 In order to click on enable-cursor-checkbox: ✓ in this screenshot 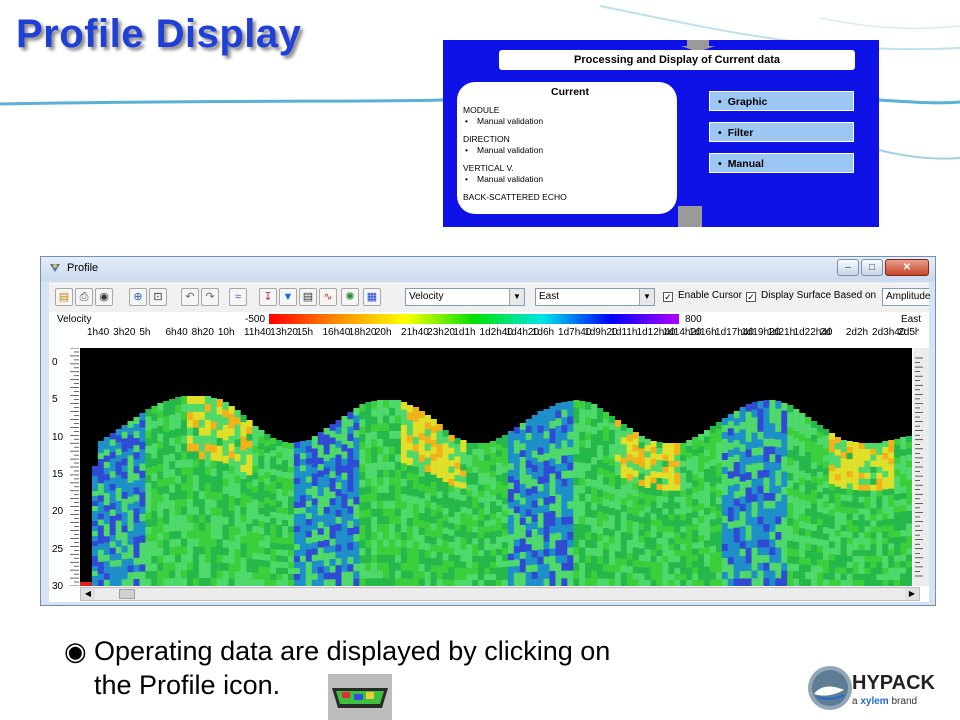, I will do `click(668, 297)`.